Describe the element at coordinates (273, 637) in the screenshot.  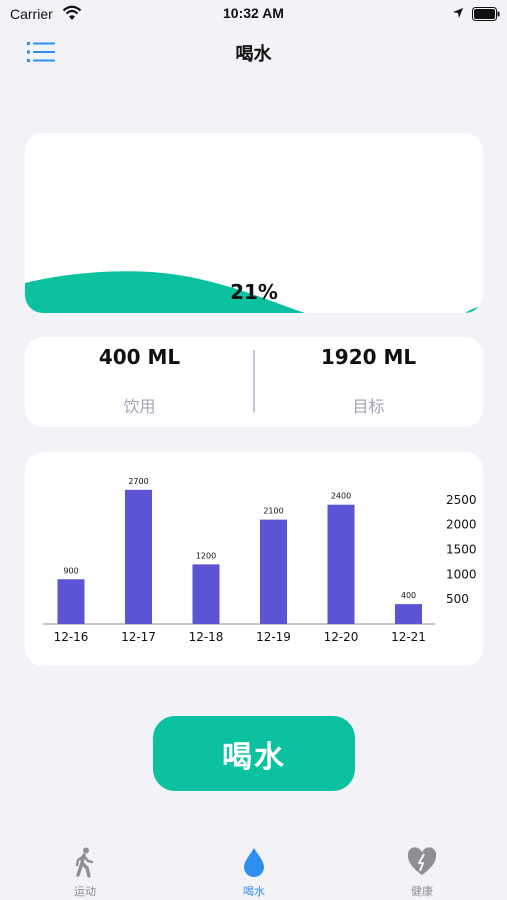
I see `x-tick-label: 12-19` at that location.